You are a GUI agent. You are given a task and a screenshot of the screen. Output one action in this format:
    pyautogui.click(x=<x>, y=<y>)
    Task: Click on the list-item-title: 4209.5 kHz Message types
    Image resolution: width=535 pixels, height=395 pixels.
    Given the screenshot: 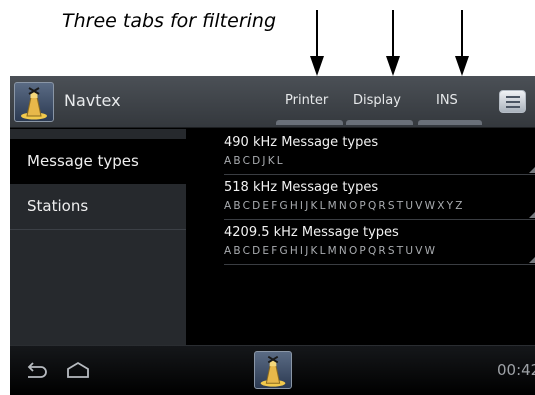 What is the action you would take?
    pyautogui.click(x=311, y=232)
    